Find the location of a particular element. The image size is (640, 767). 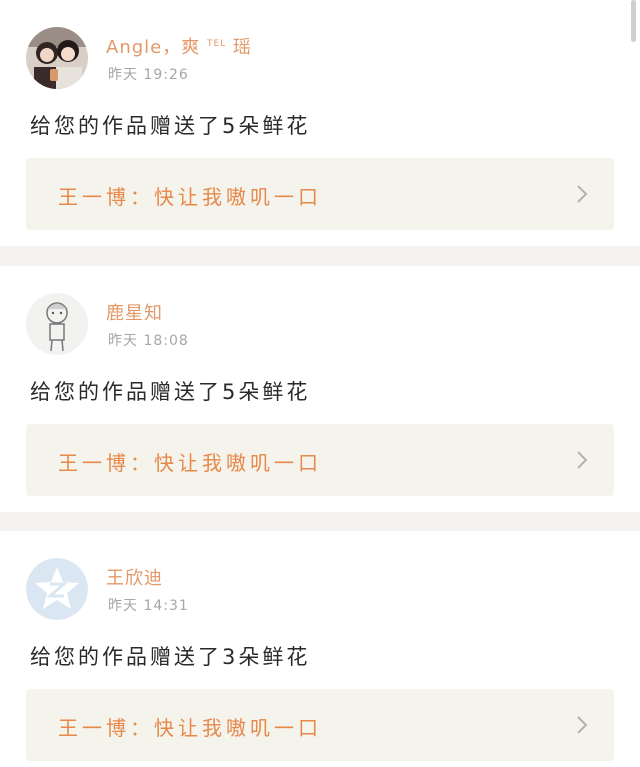

avatar-photo-icon is located at coordinates (57, 58).